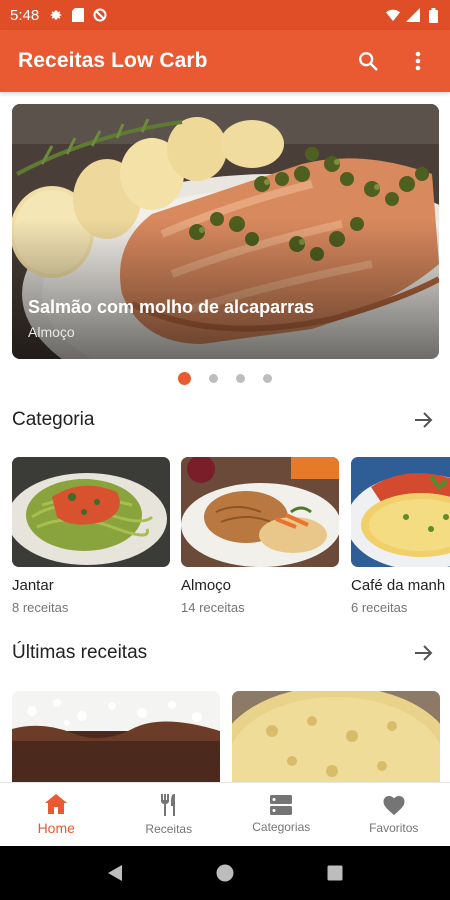  What do you see at coordinates (25, 15) in the screenshot?
I see `status-time: 5:48` at bounding box center [25, 15].